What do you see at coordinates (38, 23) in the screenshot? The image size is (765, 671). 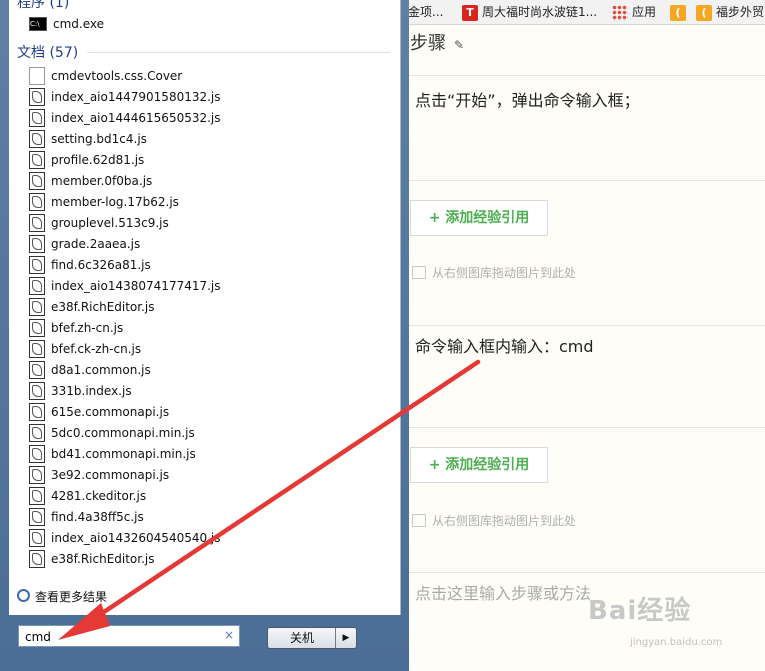 I see `cmd-icon: C:\` at bounding box center [38, 23].